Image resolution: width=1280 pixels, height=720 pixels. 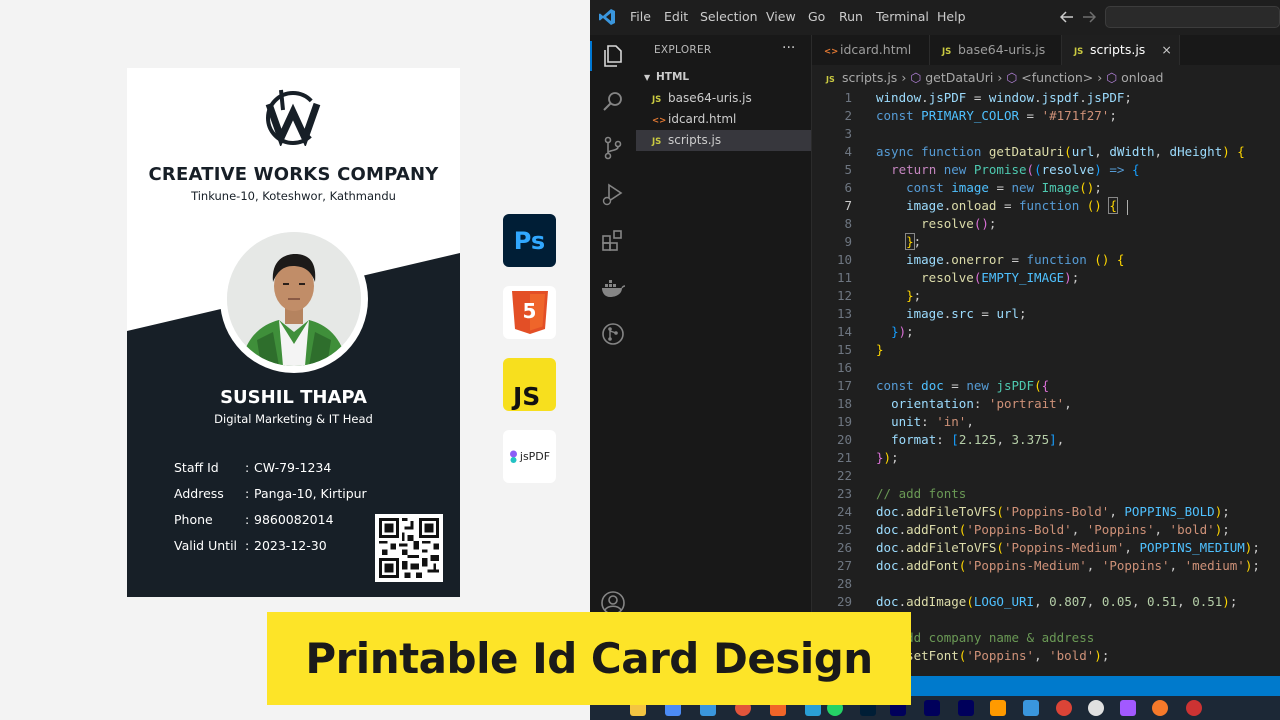 What do you see at coordinates (913, 241) in the screenshot?
I see `code-line: };` at bounding box center [913, 241].